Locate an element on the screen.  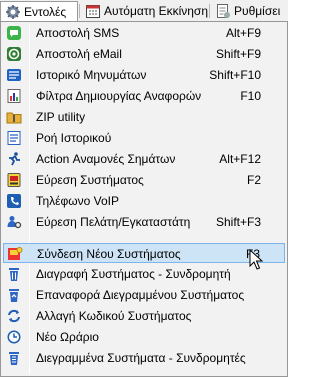
new-system-icon is located at coordinates (15, 254).